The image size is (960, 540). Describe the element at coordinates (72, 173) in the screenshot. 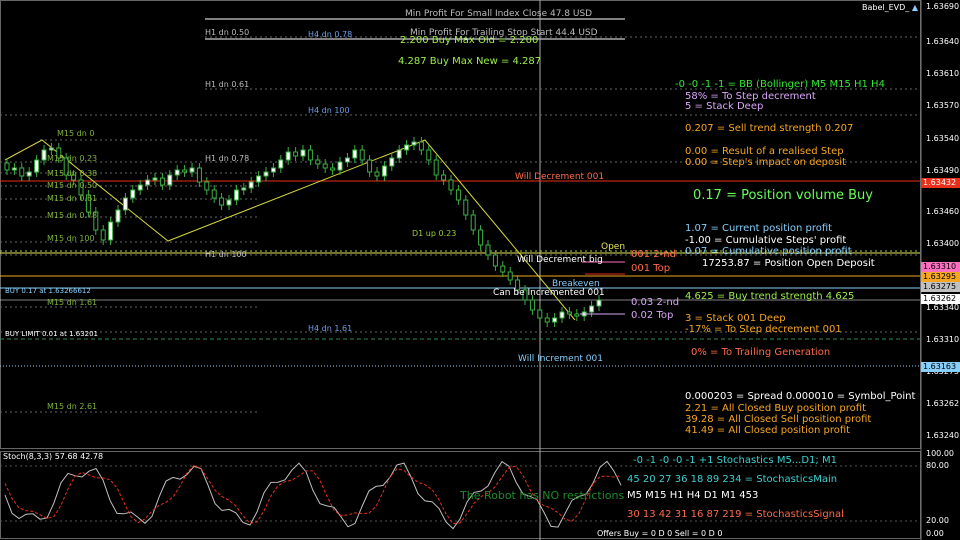

I see `m15-dn-038: M15 dn 0.38` at that location.